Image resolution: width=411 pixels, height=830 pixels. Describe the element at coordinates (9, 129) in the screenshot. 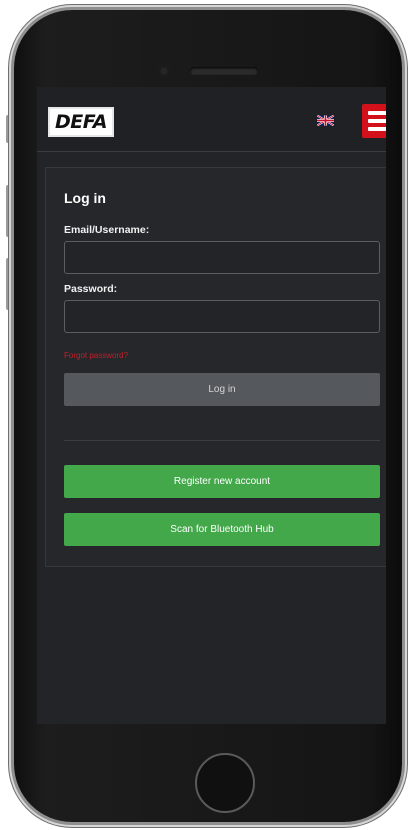

I see `phone-side-button-mute` at that location.